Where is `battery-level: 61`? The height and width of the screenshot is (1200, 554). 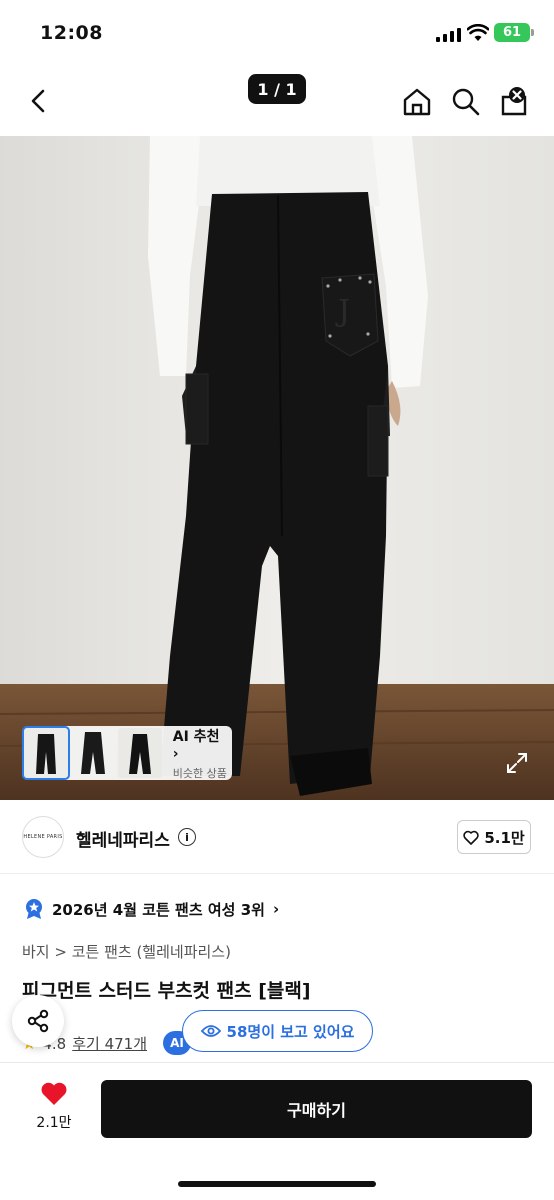
battery-level: 61 is located at coordinates (512, 32).